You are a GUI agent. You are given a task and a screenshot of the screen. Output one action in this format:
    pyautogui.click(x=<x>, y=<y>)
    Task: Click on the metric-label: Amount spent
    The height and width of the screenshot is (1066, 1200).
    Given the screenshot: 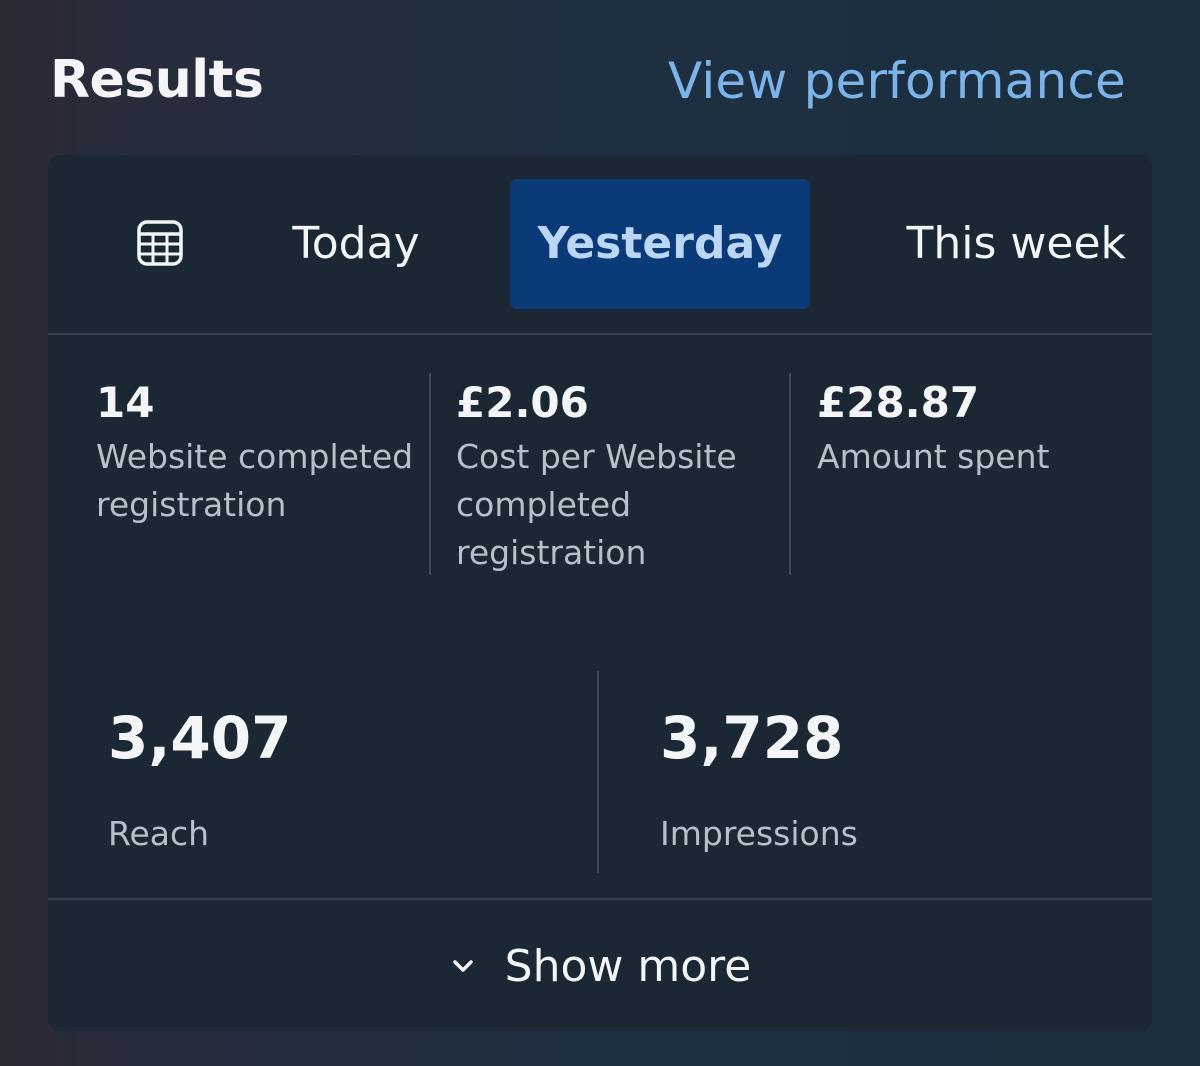 What is the action you would take?
    pyautogui.click(x=933, y=456)
    